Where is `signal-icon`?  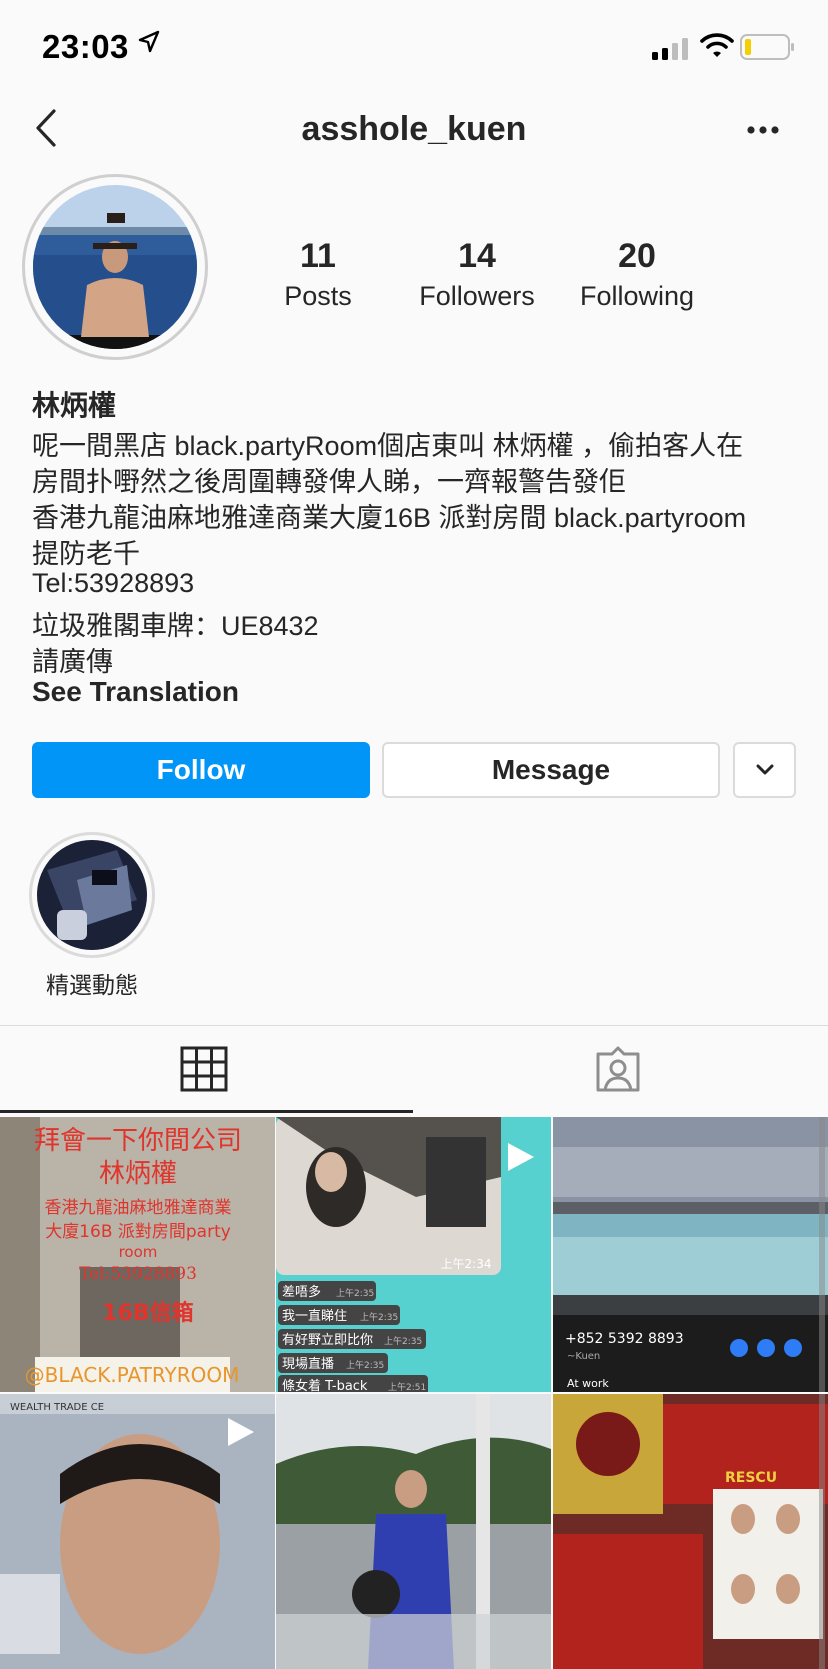 signal-icon is located at coordinates (671, 51).